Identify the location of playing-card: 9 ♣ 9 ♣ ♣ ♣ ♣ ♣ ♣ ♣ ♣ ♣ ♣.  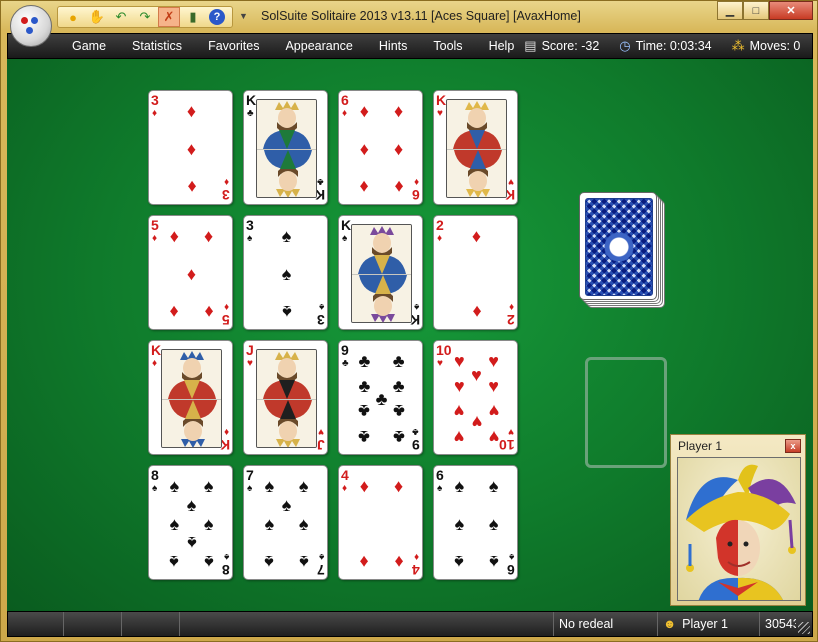
(380, 397).